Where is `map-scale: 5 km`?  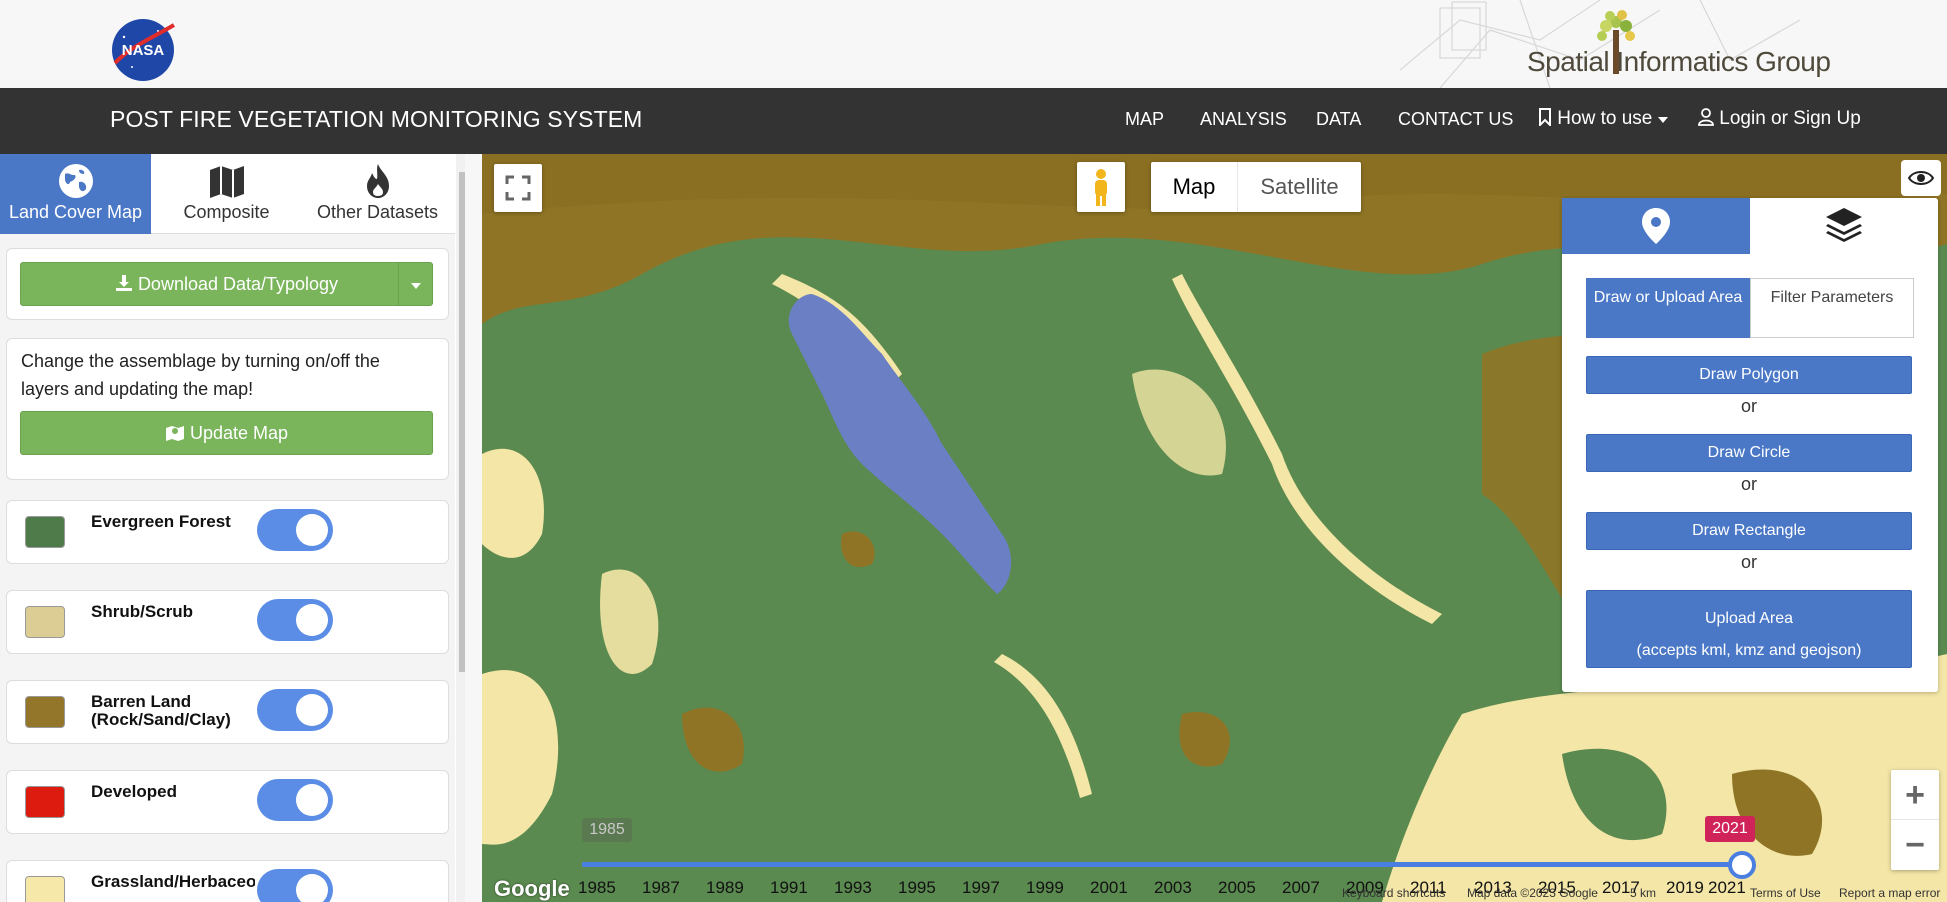 map-scale: 5 km is located at coordinates (1643, 893).